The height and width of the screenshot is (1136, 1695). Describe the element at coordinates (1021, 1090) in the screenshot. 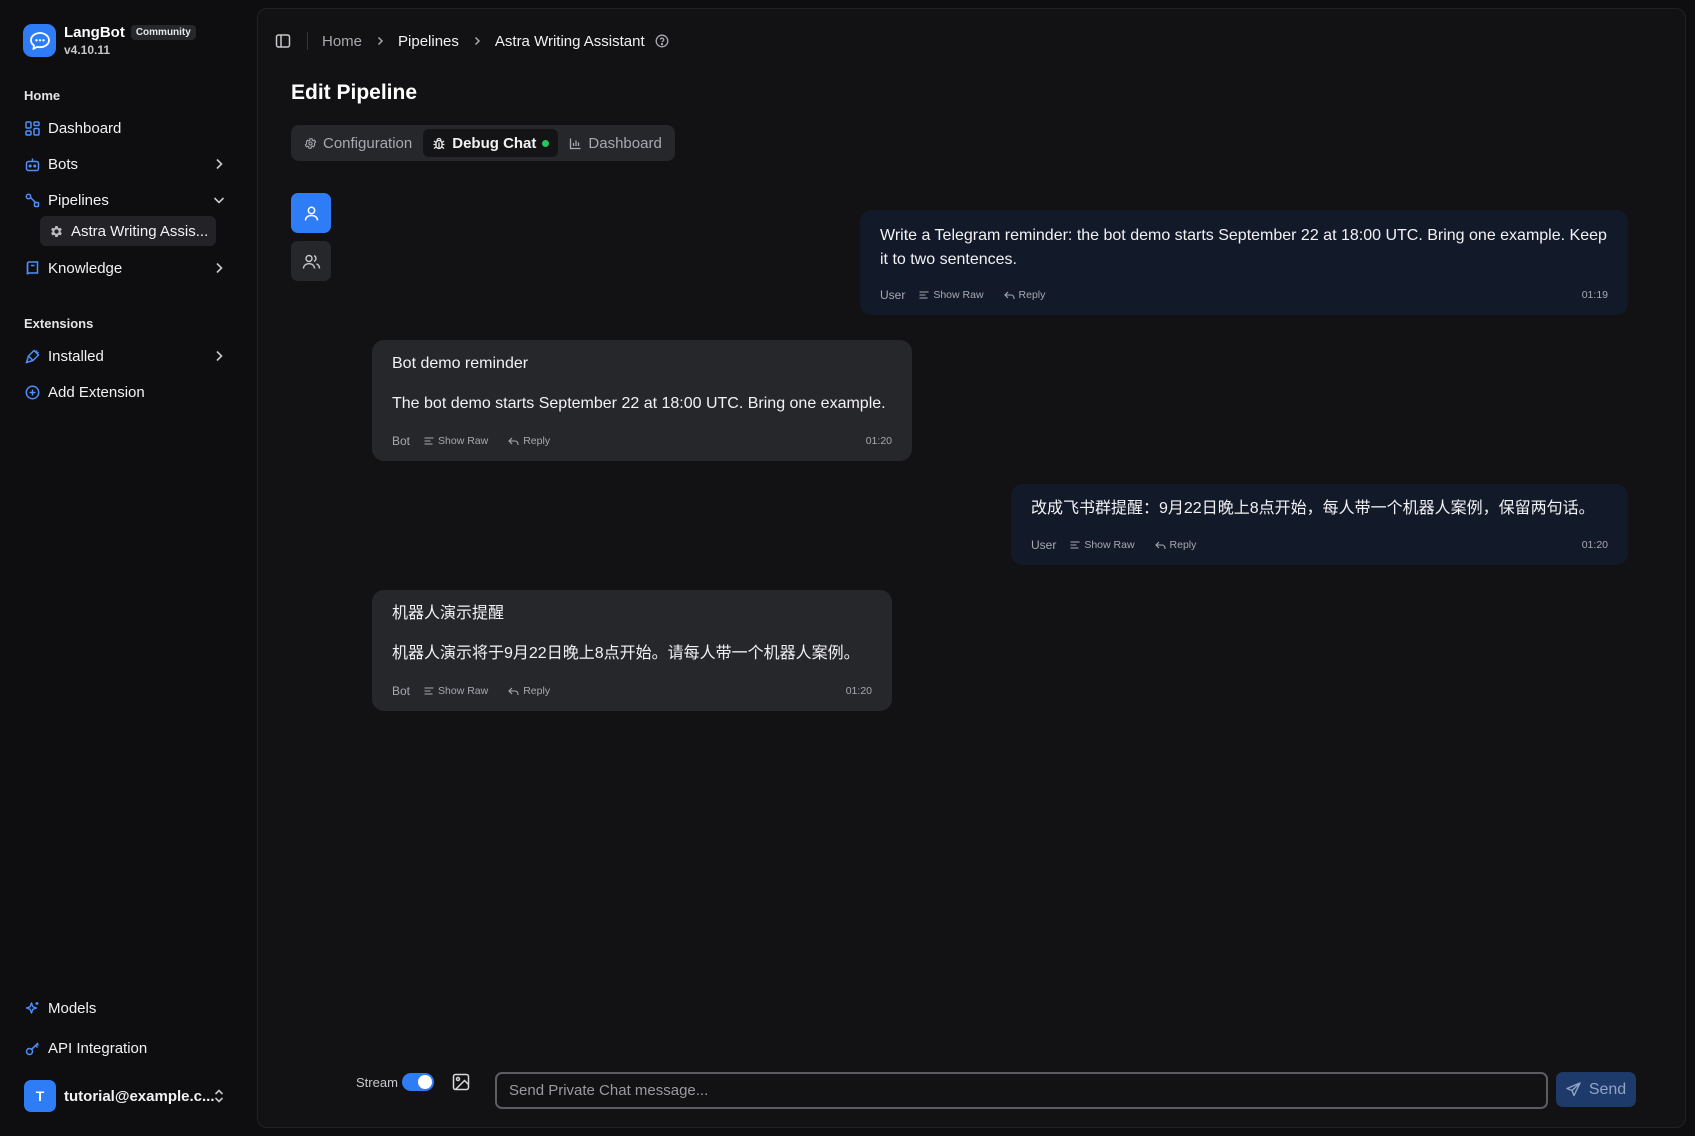

I see `chat-message-input` at that location.